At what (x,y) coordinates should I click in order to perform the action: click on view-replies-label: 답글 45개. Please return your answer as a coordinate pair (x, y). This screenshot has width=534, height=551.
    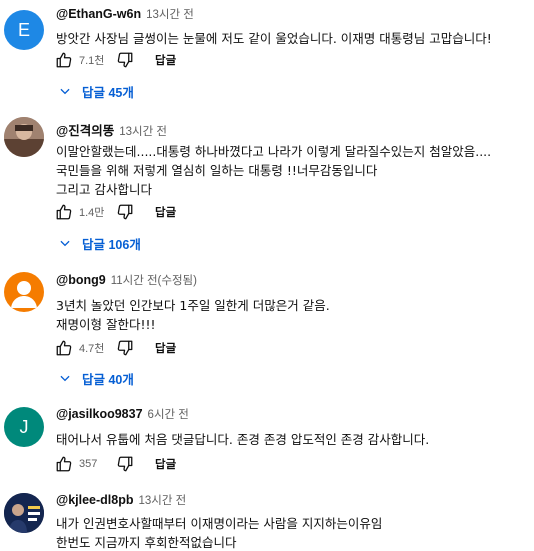
    Looking at the image, I should click on (108, 92).